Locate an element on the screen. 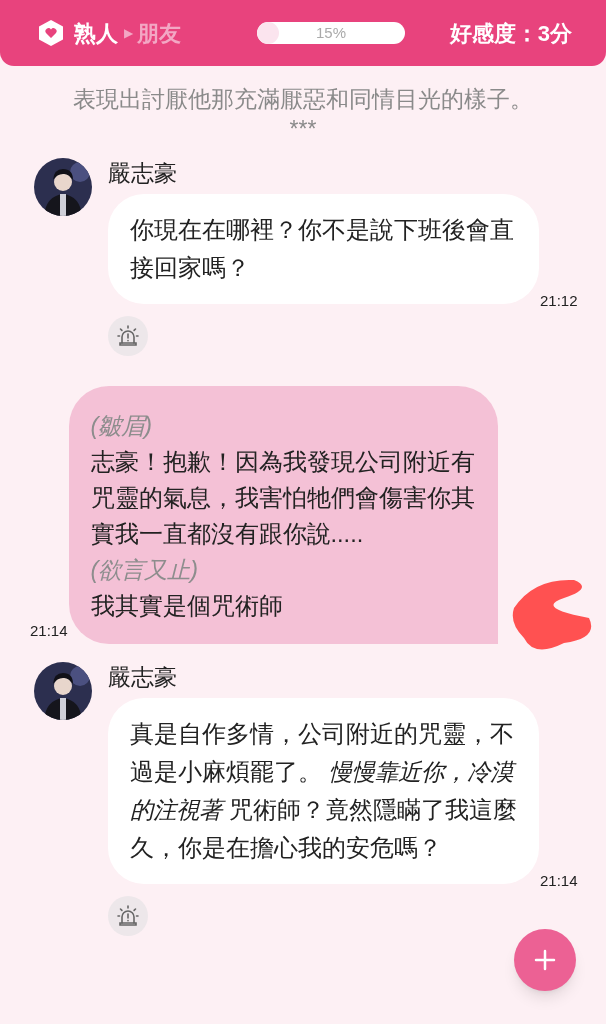 Image resolution: width=606 pixels, height=1024 pixels. affection-score: 好感度：3分 is located at coordinates (510, 33).